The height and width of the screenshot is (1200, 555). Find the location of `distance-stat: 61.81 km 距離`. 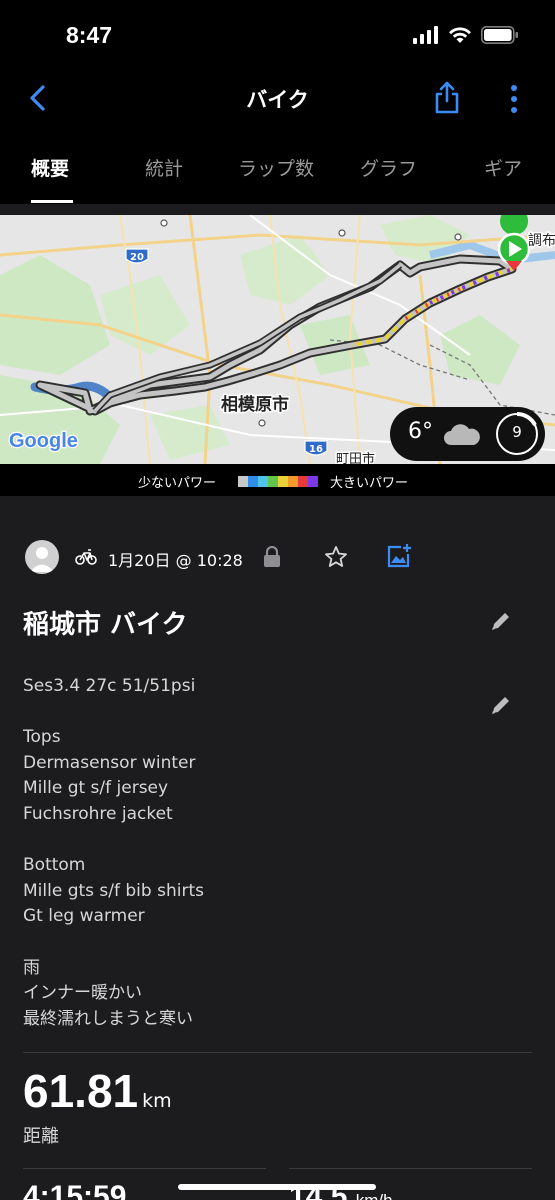

distance-stat: 61.81 km 距離 is located at coordinates (97, 1106).